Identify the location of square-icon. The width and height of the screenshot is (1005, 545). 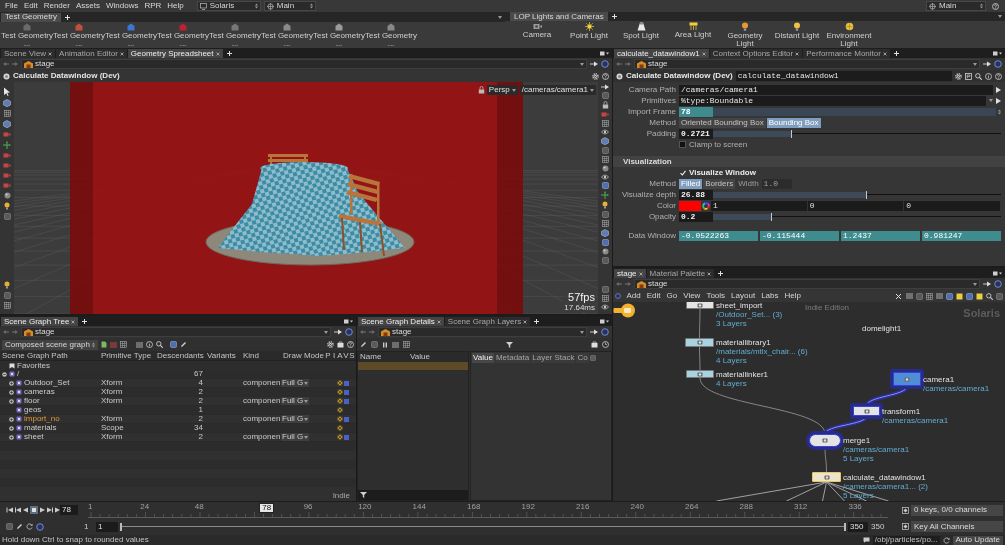
(605, 289).